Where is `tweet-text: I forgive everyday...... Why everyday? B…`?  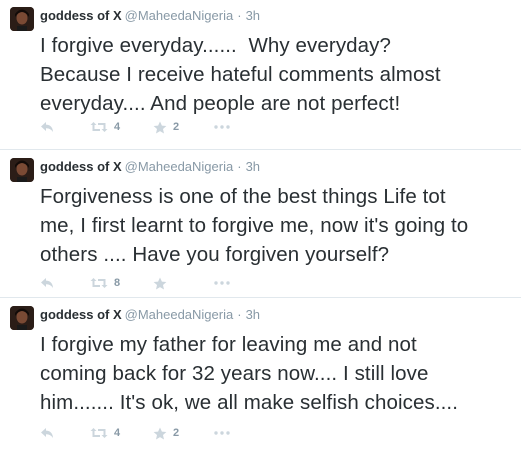 tweet-text: I forgive everyday...... Why everyday? B… is located at coordinates (240, 74).